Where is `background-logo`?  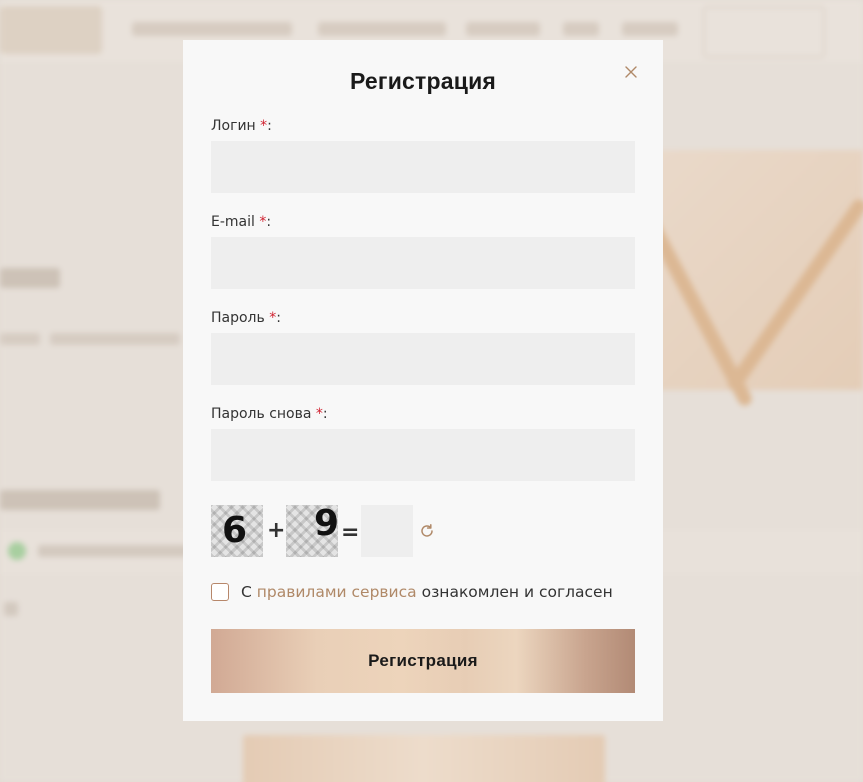 background-logo is located at coordinates (51, 30).